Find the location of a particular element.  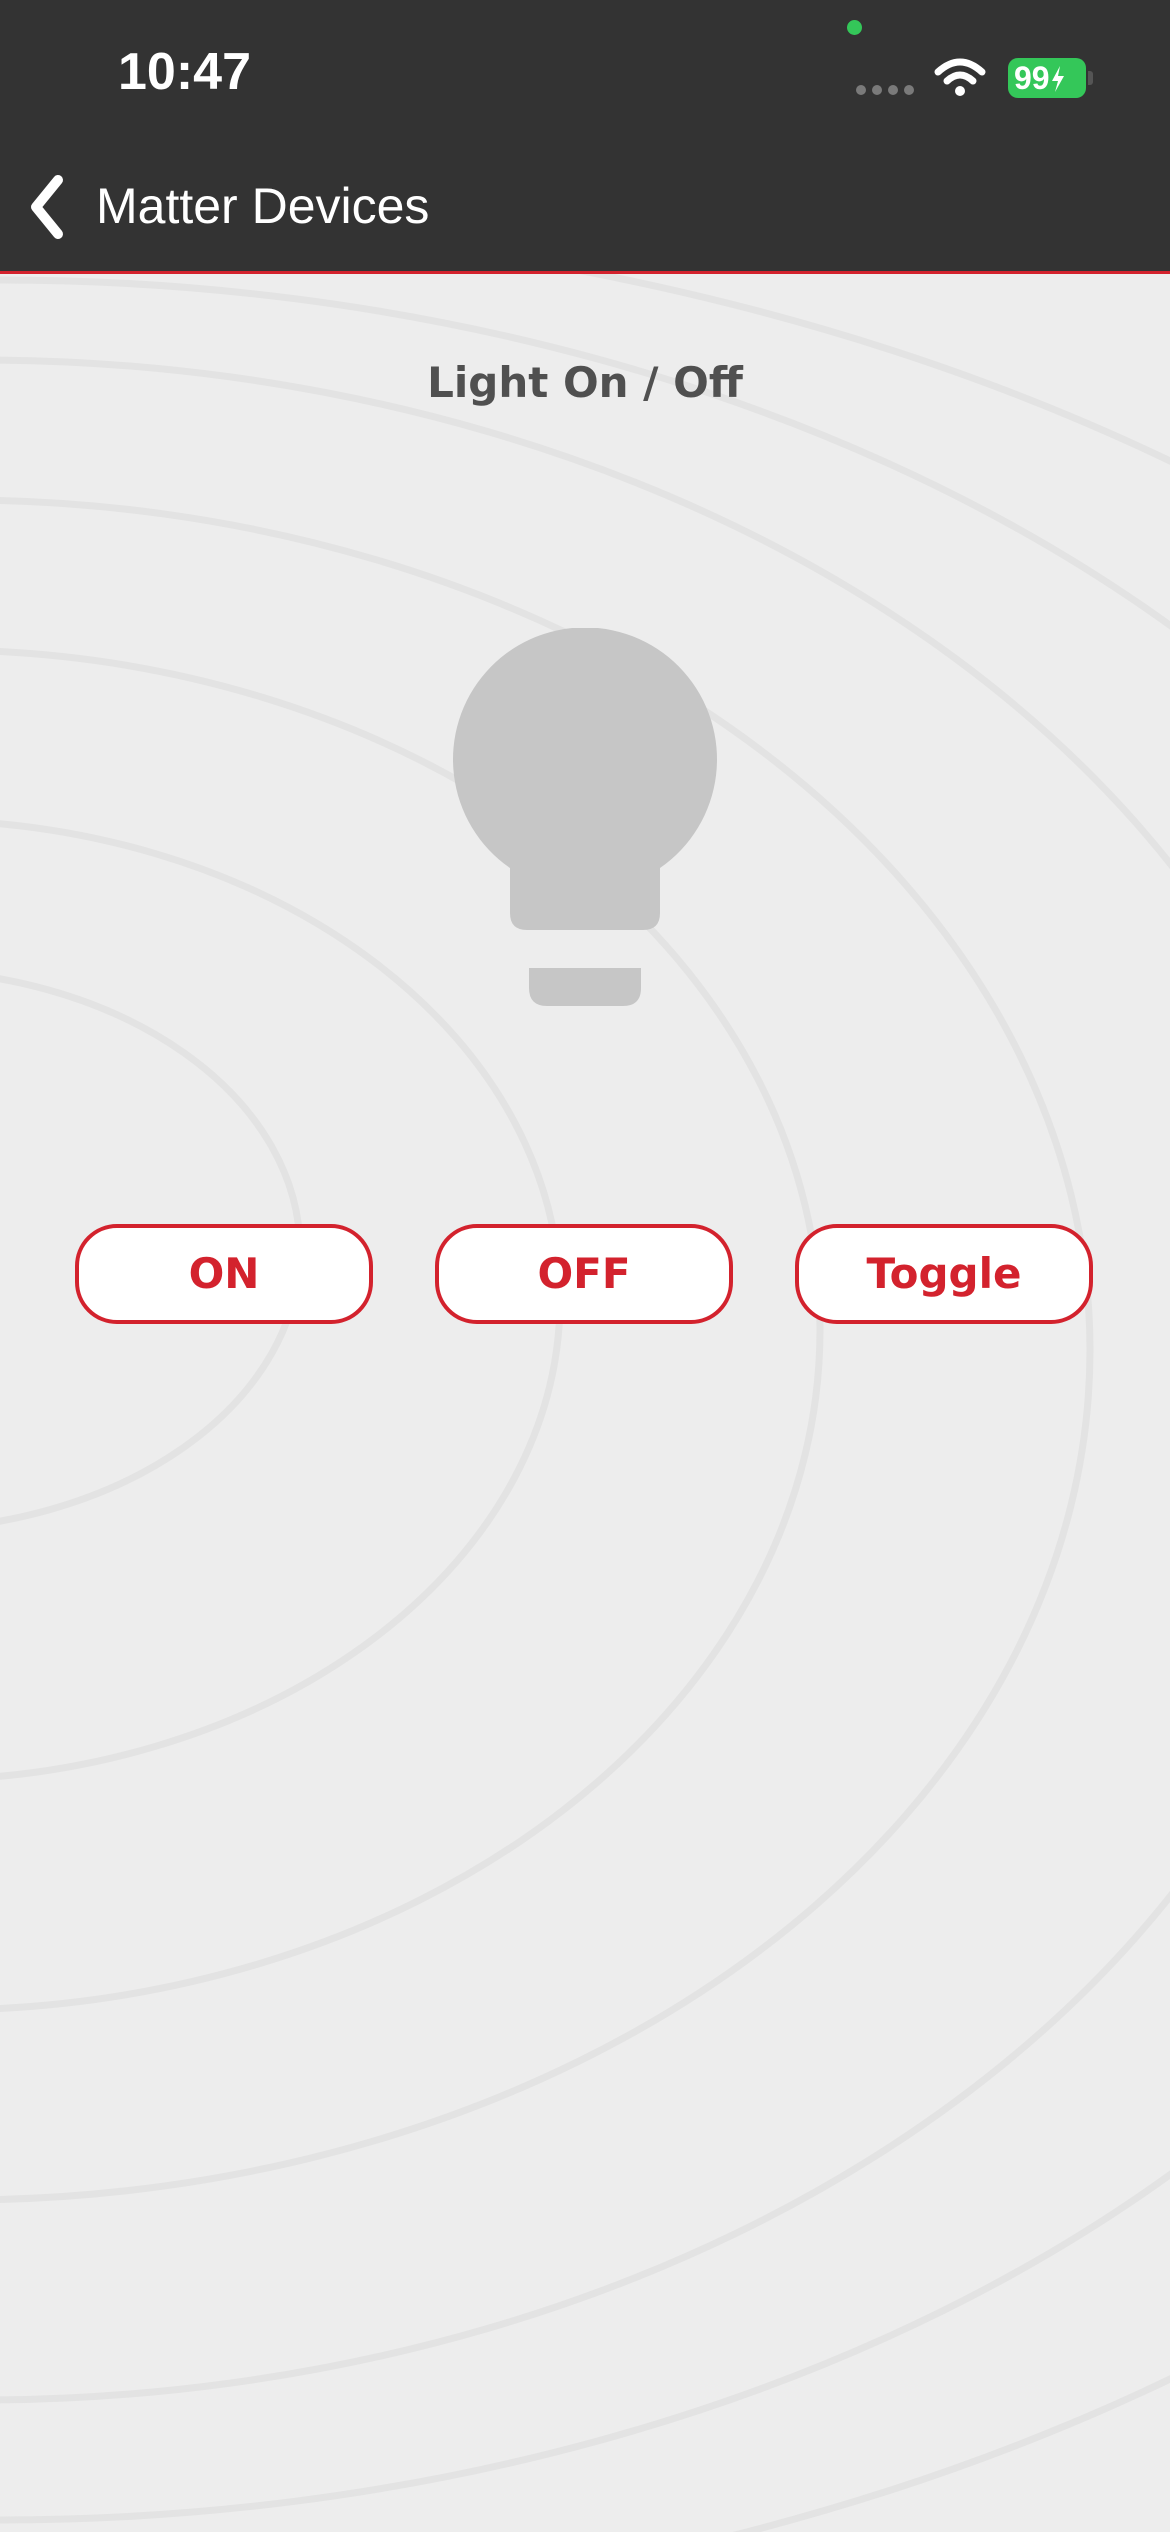

charging-bolt-icon is located at coordinates (1057, 79).